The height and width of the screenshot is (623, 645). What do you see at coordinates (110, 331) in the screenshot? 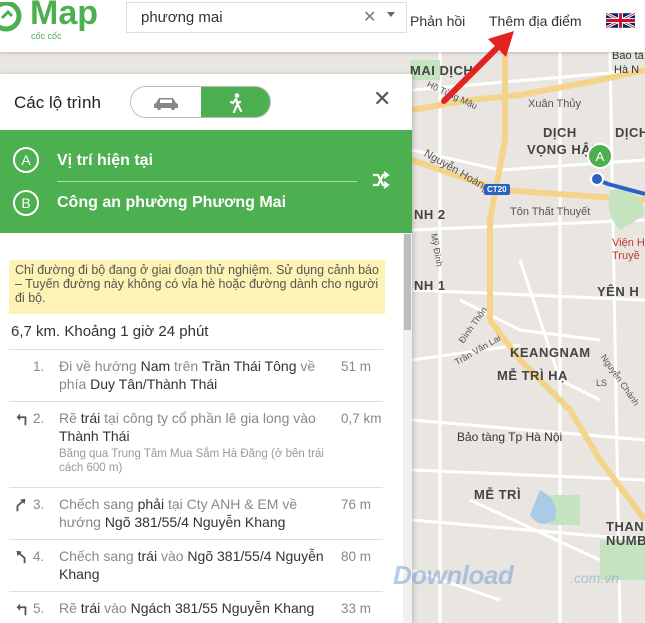
I see `route-summary: 6,7 km. Khoảng 1 giờ 24 phút` at bounding box center [110, 331].